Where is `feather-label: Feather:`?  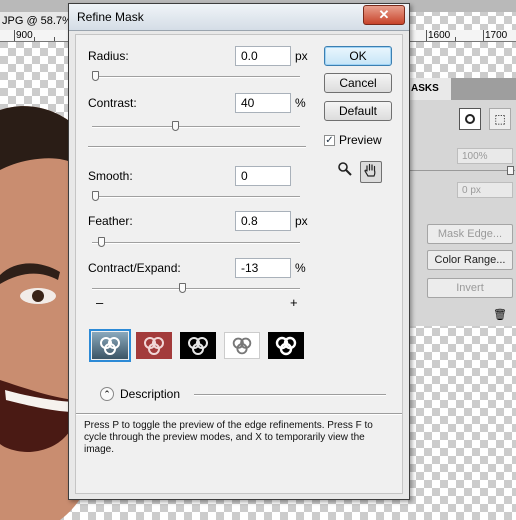
feather-label: Feather: is located at coordinates (110, 221).